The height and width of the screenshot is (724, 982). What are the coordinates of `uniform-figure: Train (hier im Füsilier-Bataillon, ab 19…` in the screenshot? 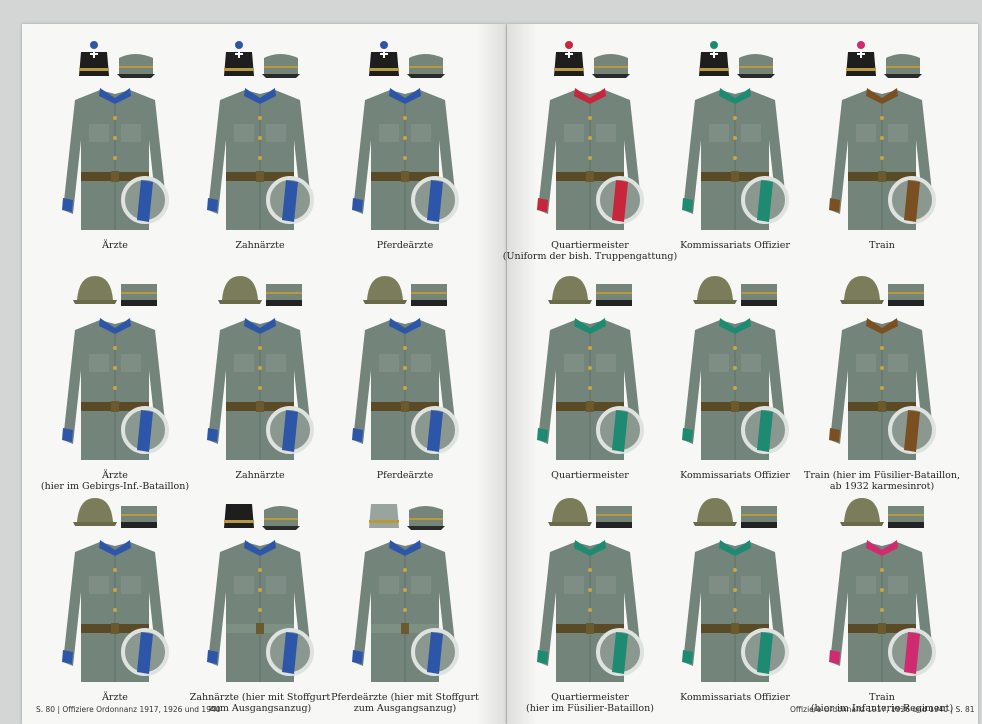 It's located at (882, 381).